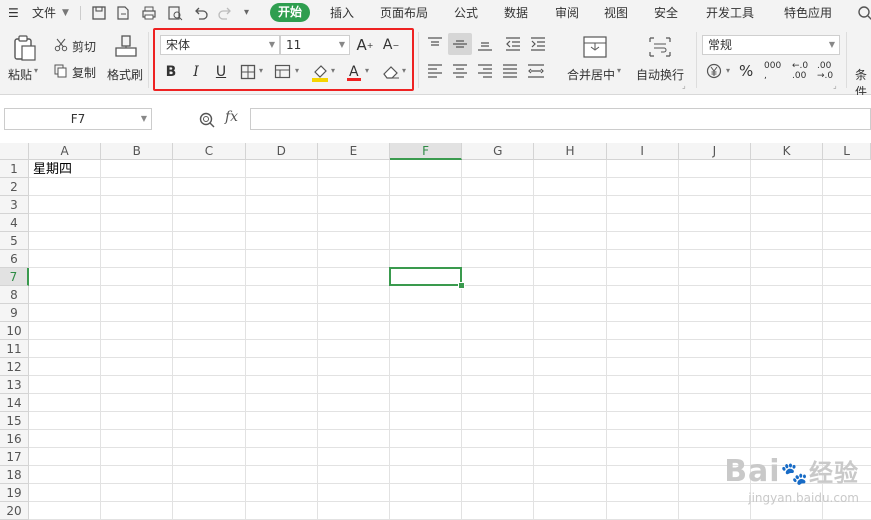 This screenshot has height=520, width=871. I want to click on decrease-decimal-button: .00 →.0, so click(825, 71).